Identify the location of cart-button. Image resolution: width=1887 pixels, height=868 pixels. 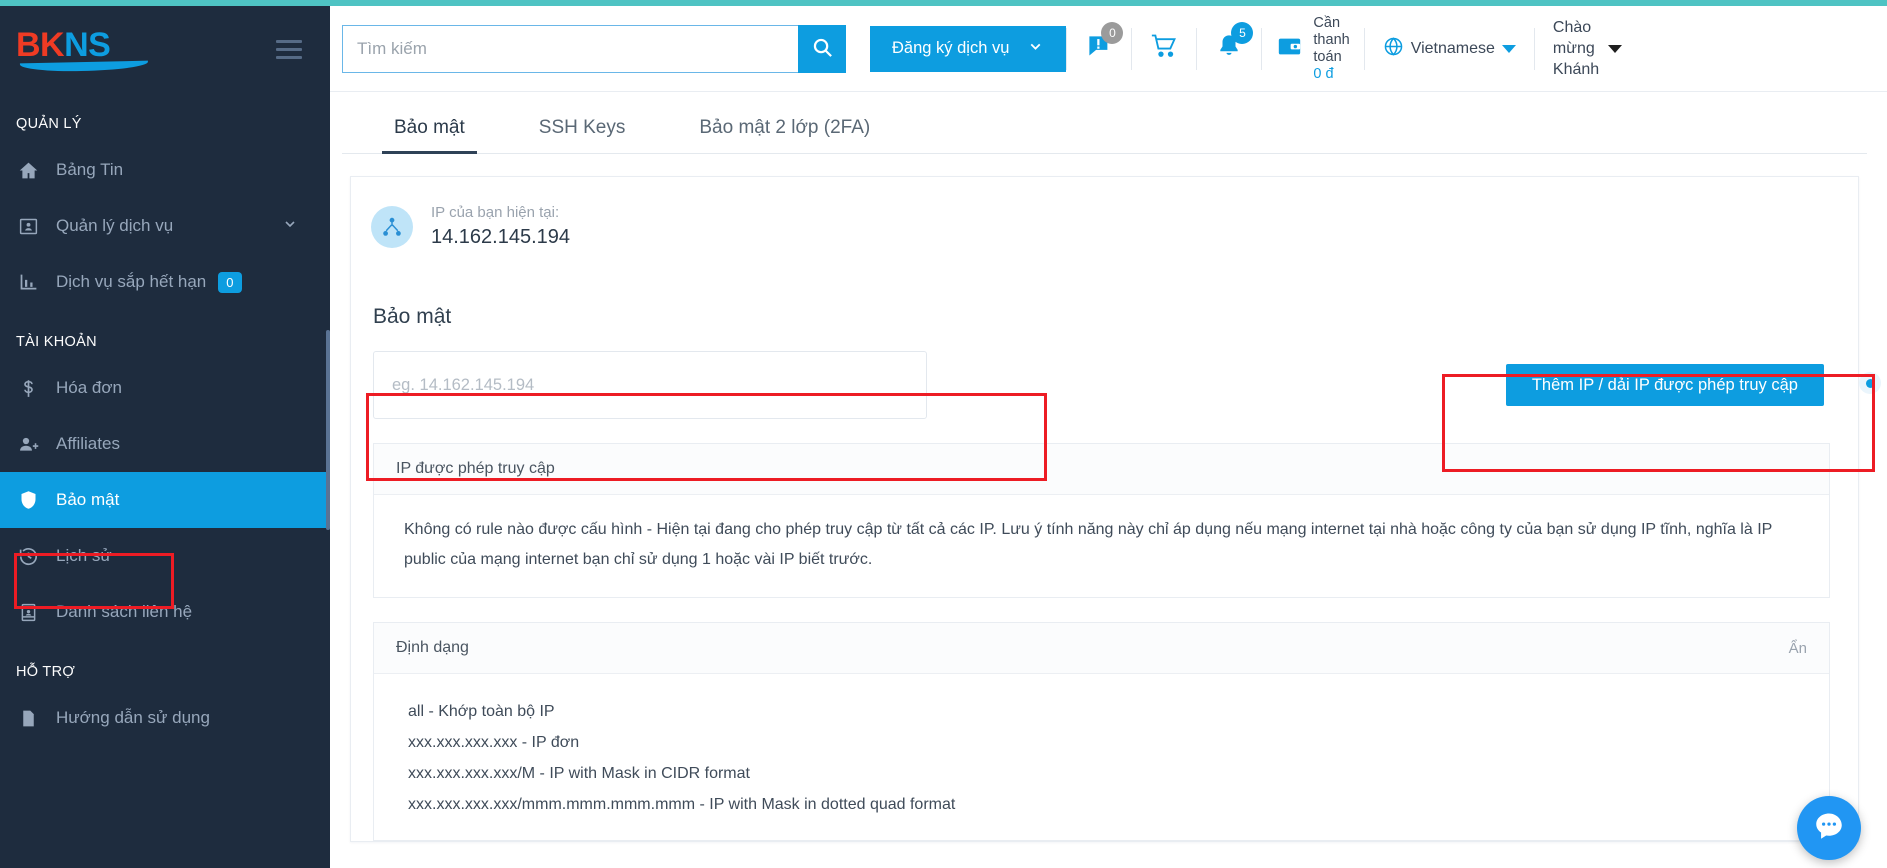
(1164, 49).